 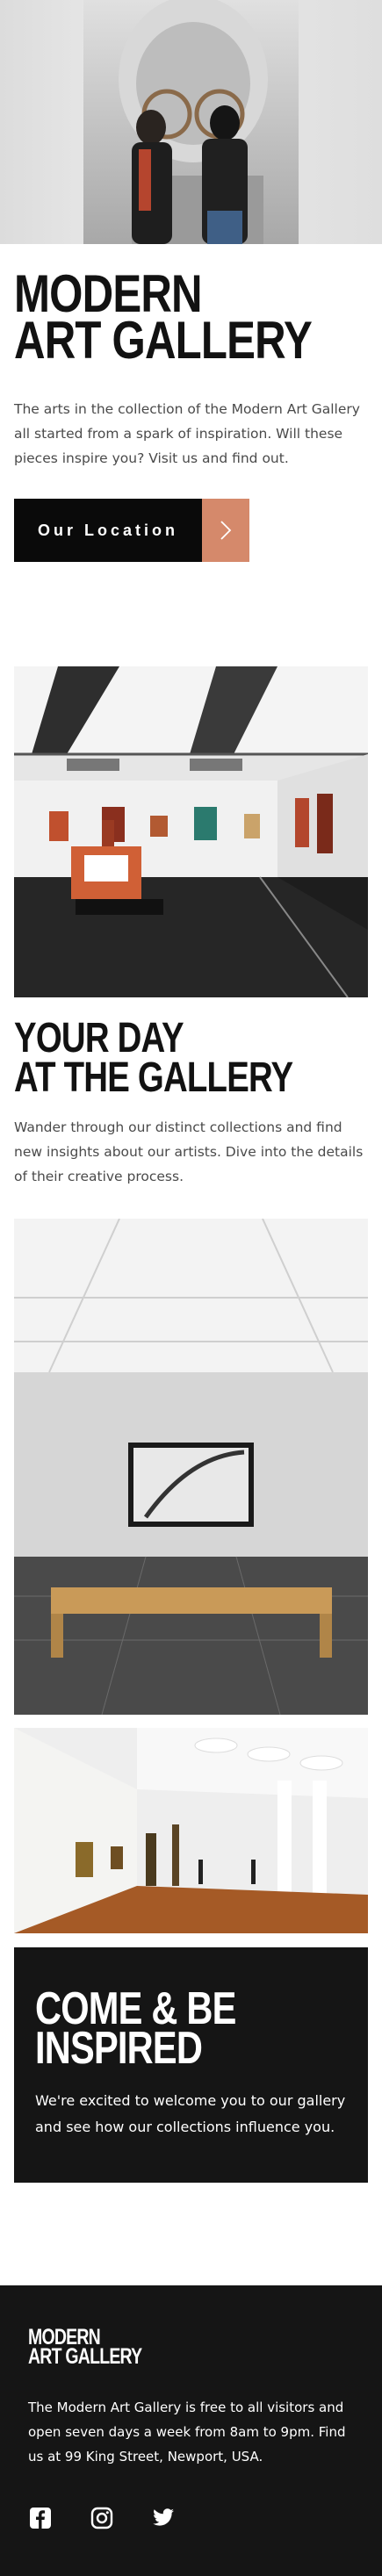 I want to click on page-title: Modern Art Gallery, so click(x=163, y=317).